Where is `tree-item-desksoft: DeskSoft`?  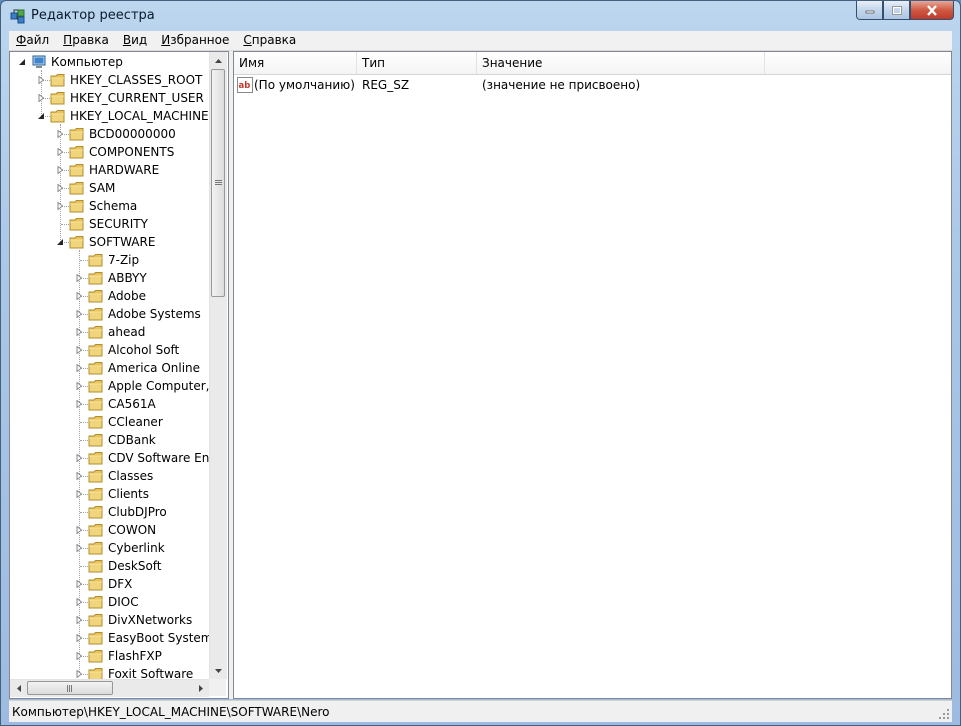 tree-item-desksoft: DeskSoft is located at coordinates (109, 566).